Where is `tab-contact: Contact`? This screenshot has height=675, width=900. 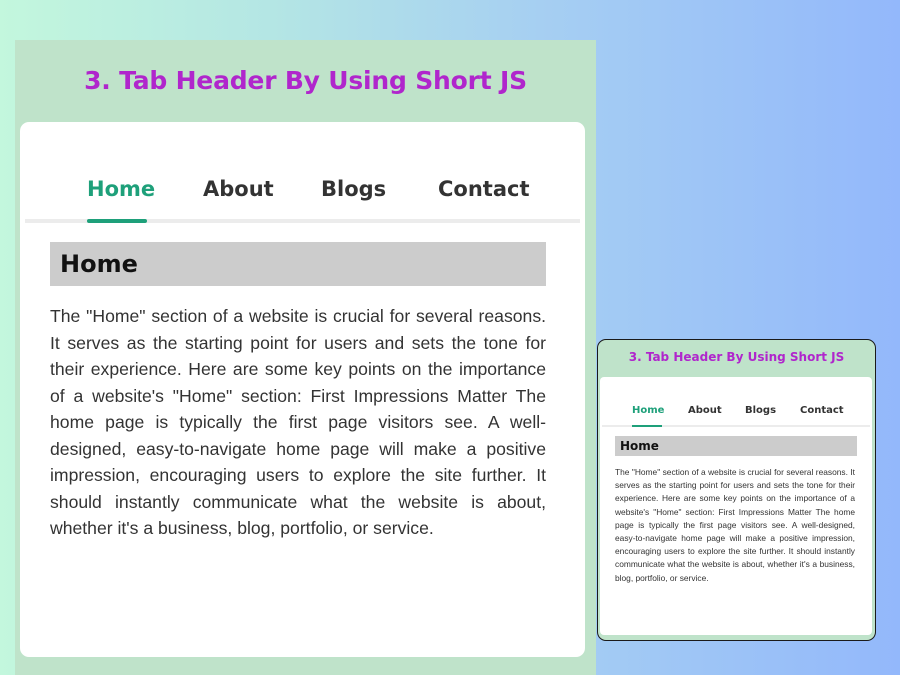
tab-contact: Contact is located at coordinates (484, 189).